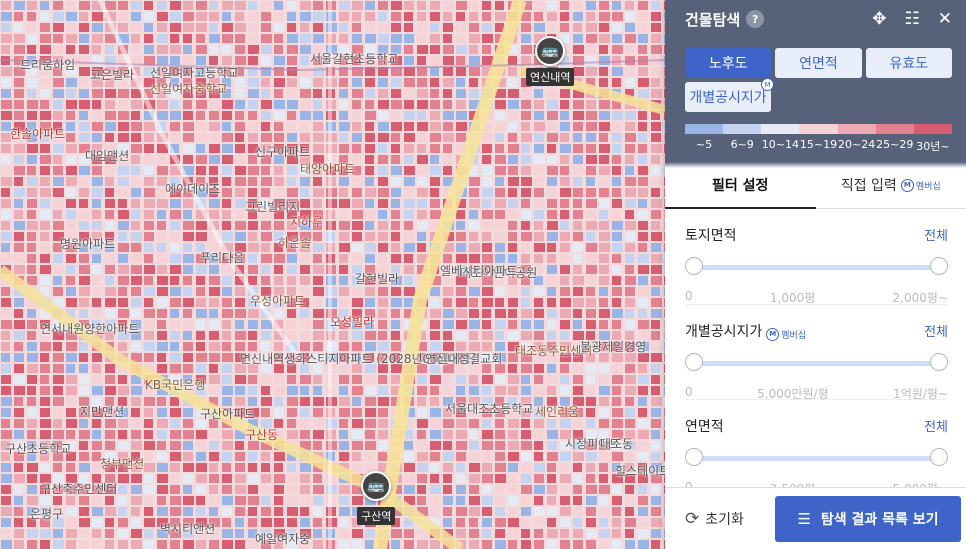 The image size is (966, 549). What do you see at coordinates (79, 489) in the screenshot?
I see `map-place-label: 구산축주민센터` at bounding box center [79, 489].